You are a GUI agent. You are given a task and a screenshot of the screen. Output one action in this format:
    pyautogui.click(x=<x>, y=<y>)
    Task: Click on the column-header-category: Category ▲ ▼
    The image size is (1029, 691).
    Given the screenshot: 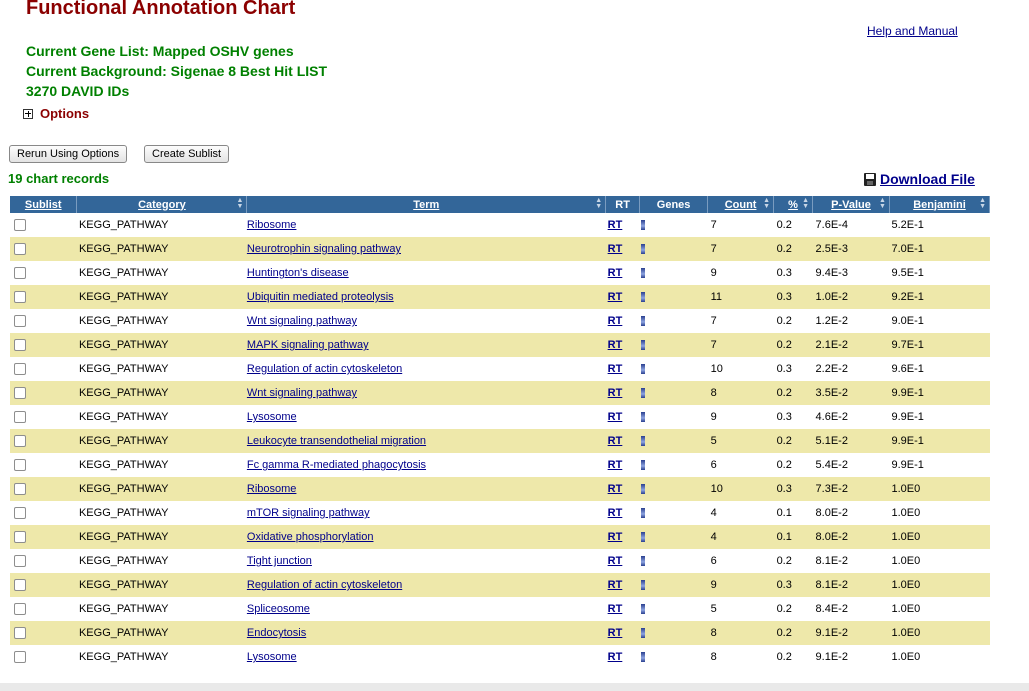 What is the action you would take?
    pyautogui.click(x=162, y=204)
    